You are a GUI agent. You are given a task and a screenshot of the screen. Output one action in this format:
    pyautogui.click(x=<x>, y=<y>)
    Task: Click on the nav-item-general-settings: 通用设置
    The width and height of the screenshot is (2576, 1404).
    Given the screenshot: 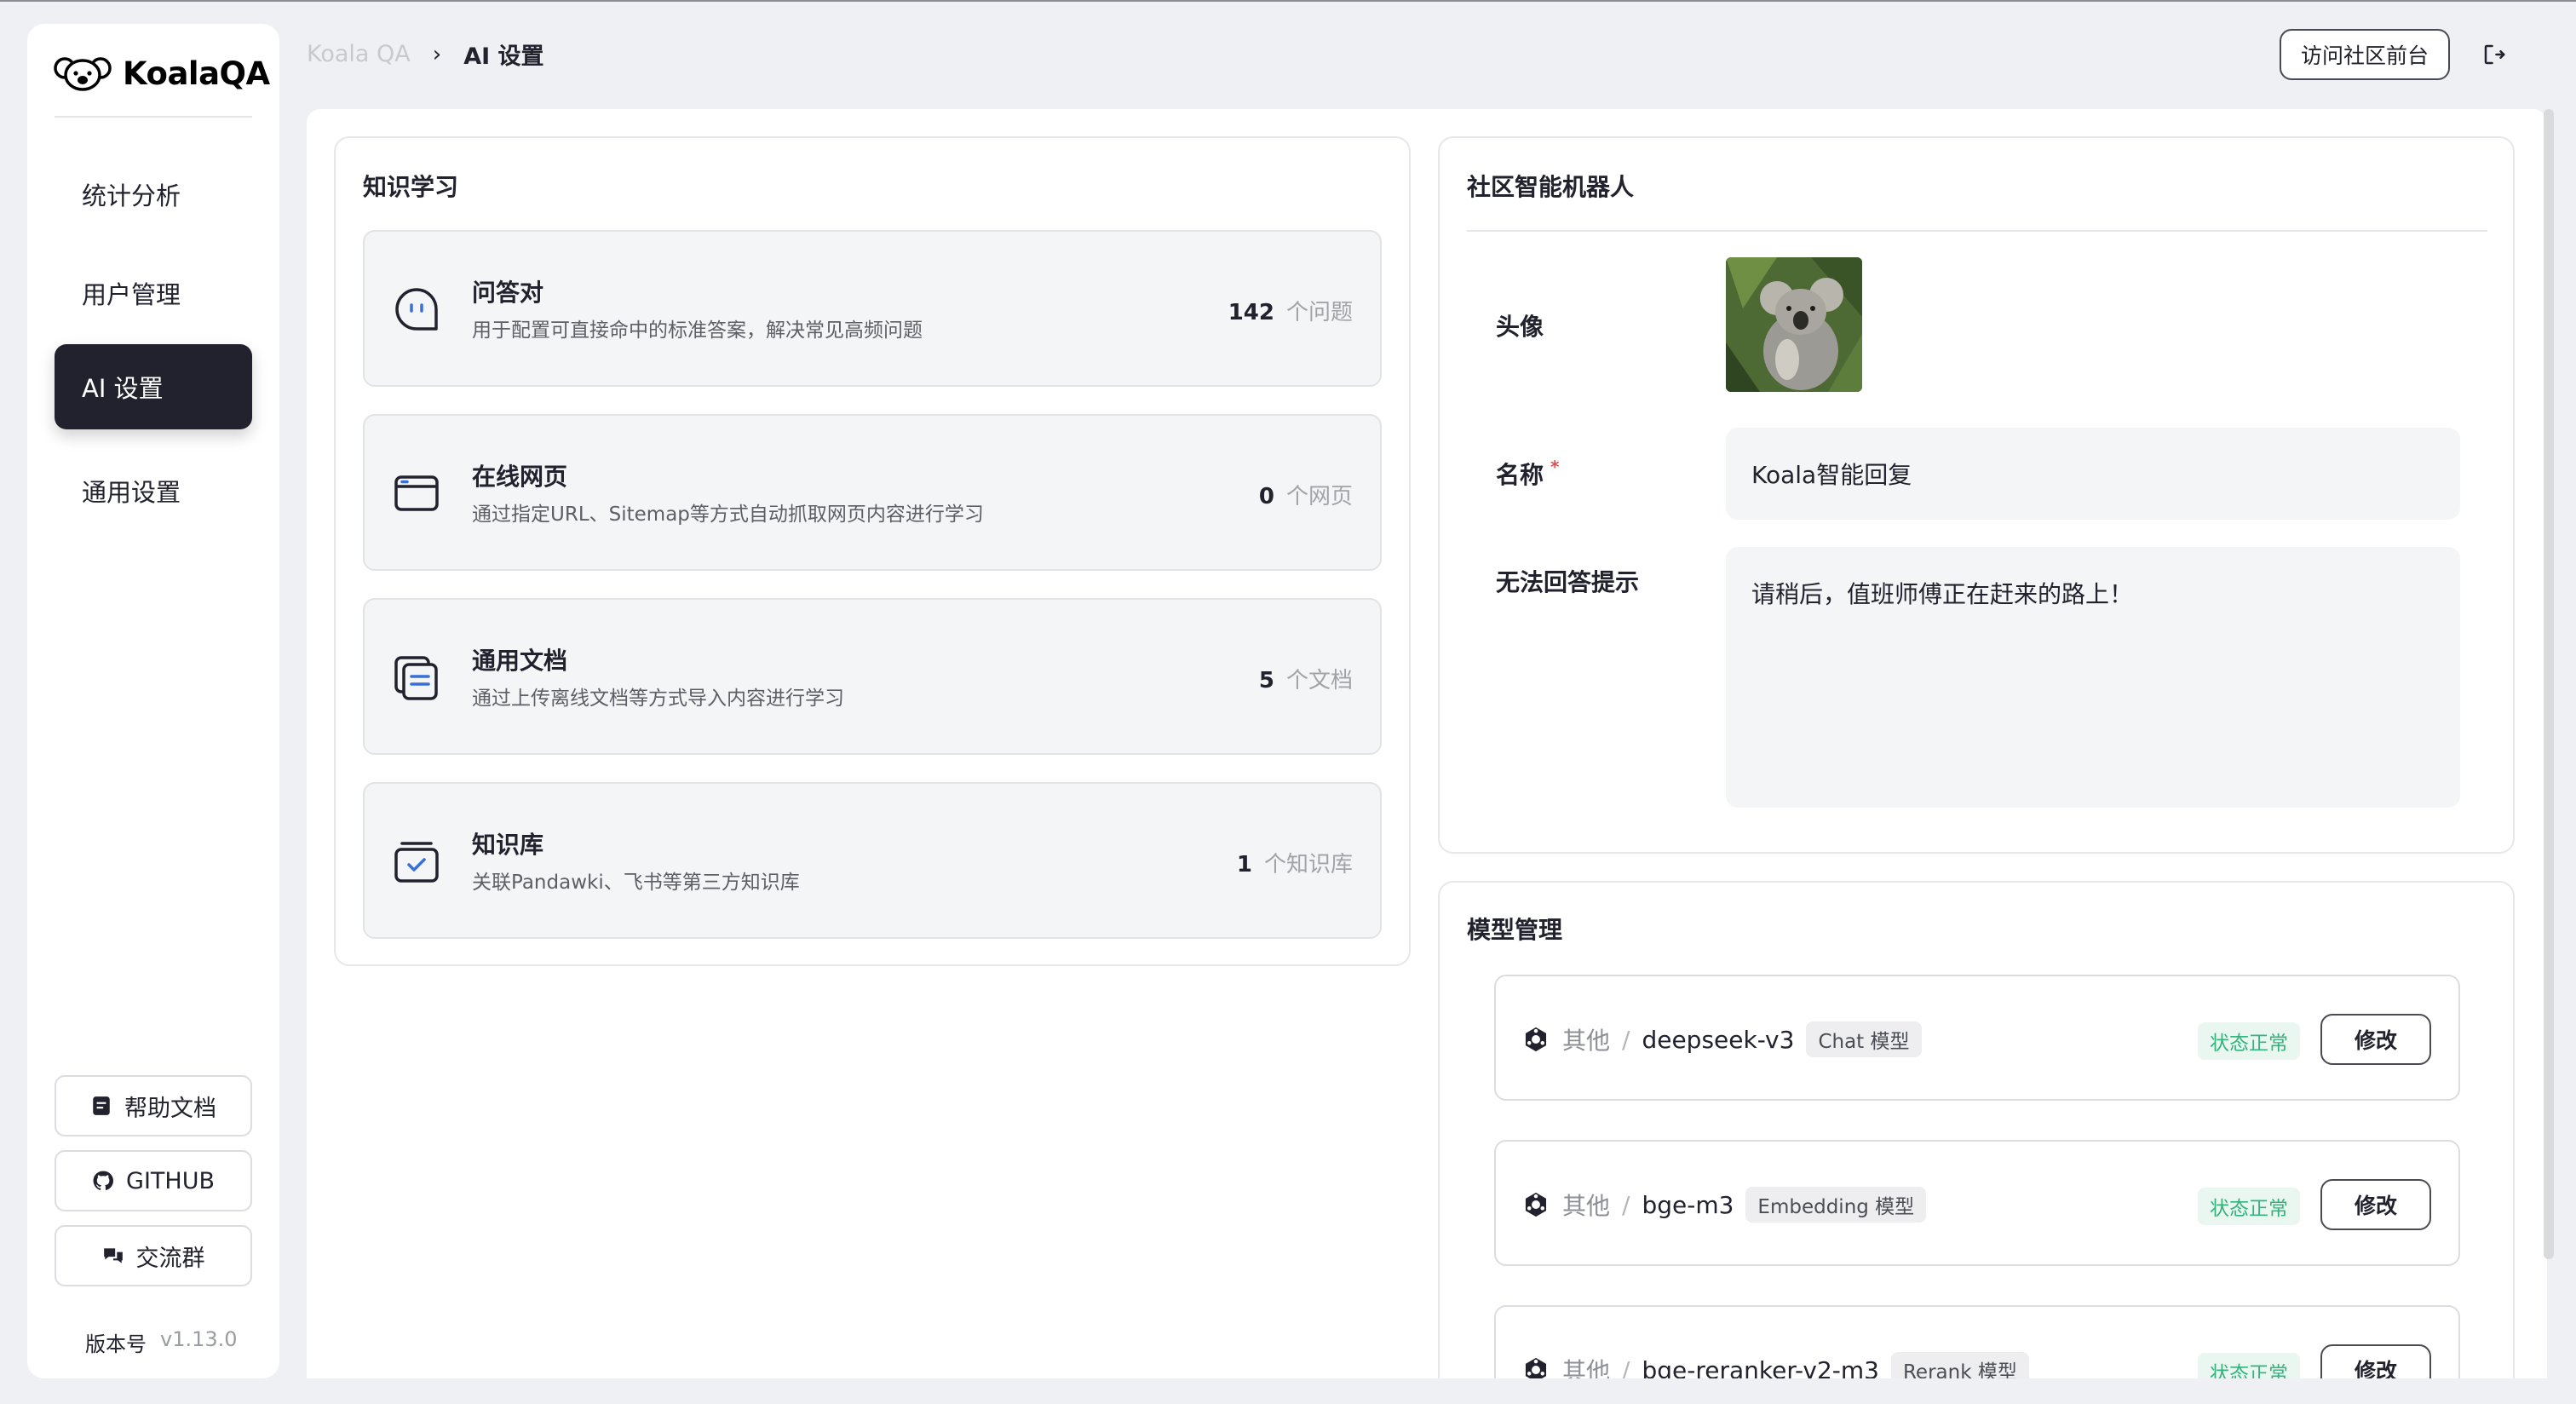 What is the action you would take?
    pyautogui.click(x=154, y=490)
    